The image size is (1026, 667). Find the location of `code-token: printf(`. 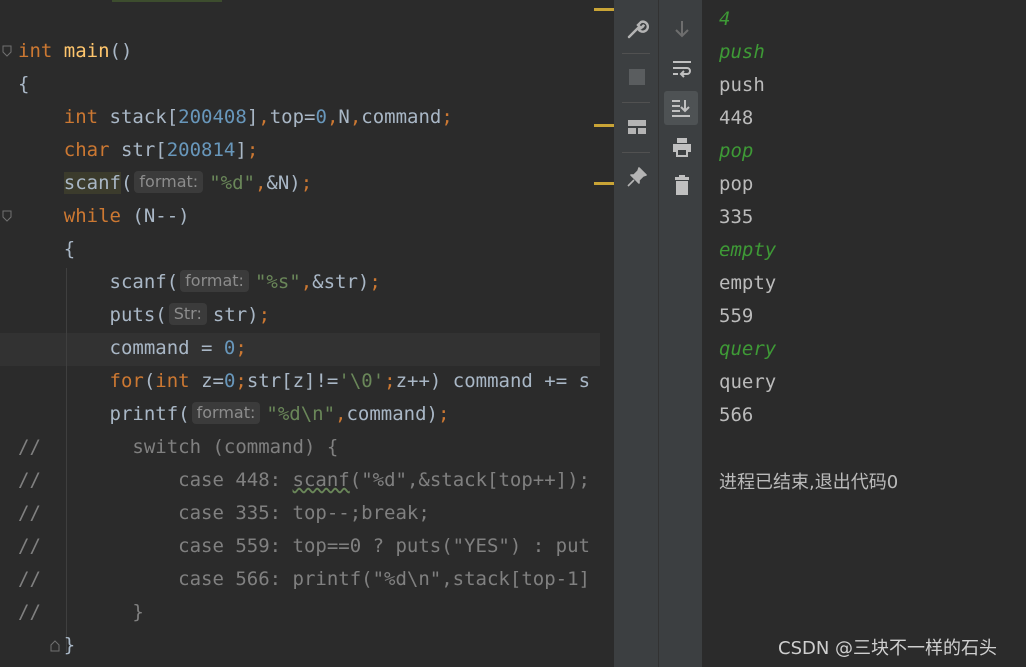

code-token: printf( is located at coordinates (104, 414).